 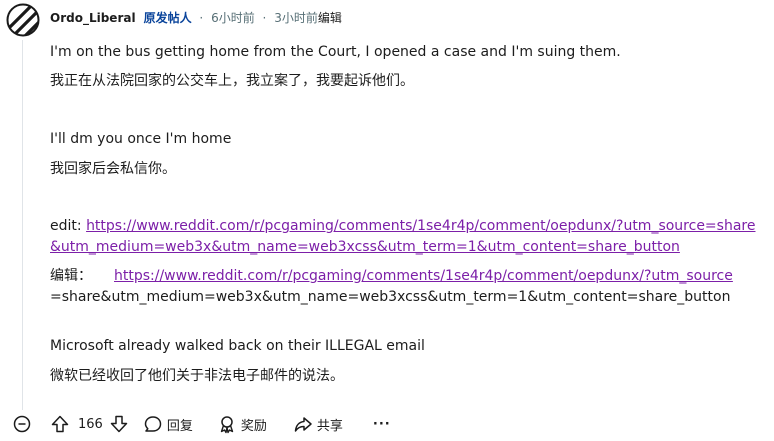 I want to click on posted-time: 6小时前, so click(x=233, y=17).